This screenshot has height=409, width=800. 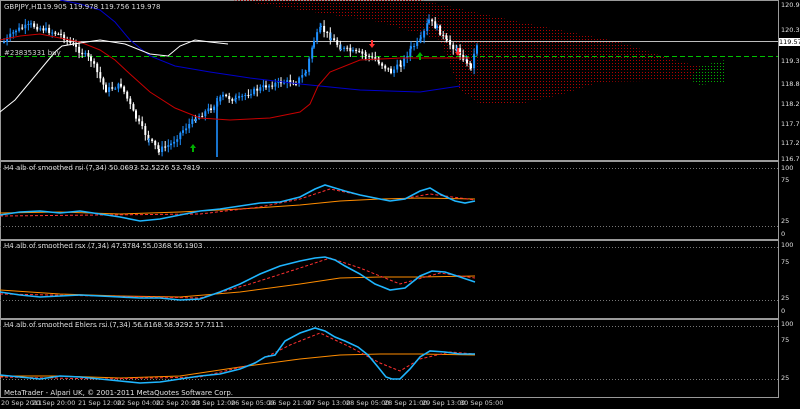 What do you see at coordinates (783, 234) in the screenshot?
I see `level-label: 0` at bounding box center [783, 234].